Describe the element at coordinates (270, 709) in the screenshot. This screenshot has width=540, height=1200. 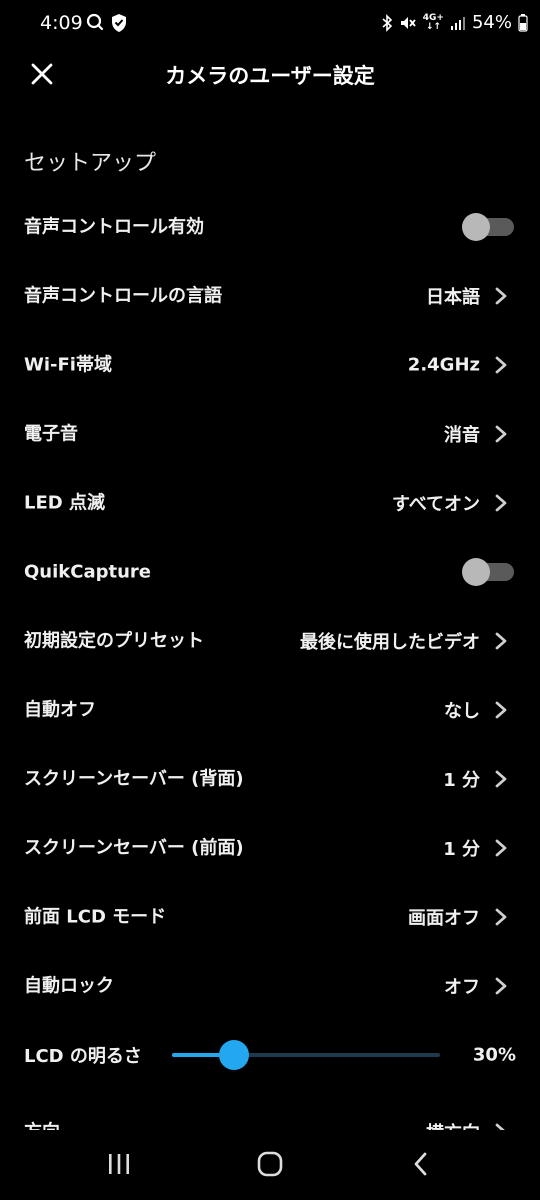
I see `setting-auto-off: 自動オフ なし` at that location.